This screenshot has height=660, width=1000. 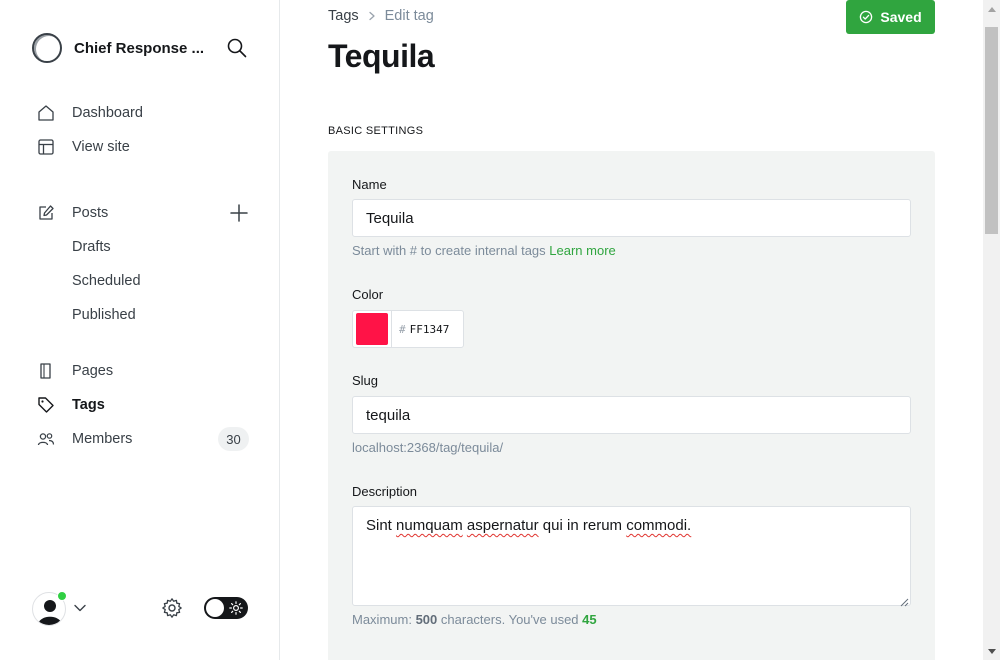 What do you see at coordinates (46, 147) in the screenshot?
I see `layout-icon` at bounding box center [46, 147].